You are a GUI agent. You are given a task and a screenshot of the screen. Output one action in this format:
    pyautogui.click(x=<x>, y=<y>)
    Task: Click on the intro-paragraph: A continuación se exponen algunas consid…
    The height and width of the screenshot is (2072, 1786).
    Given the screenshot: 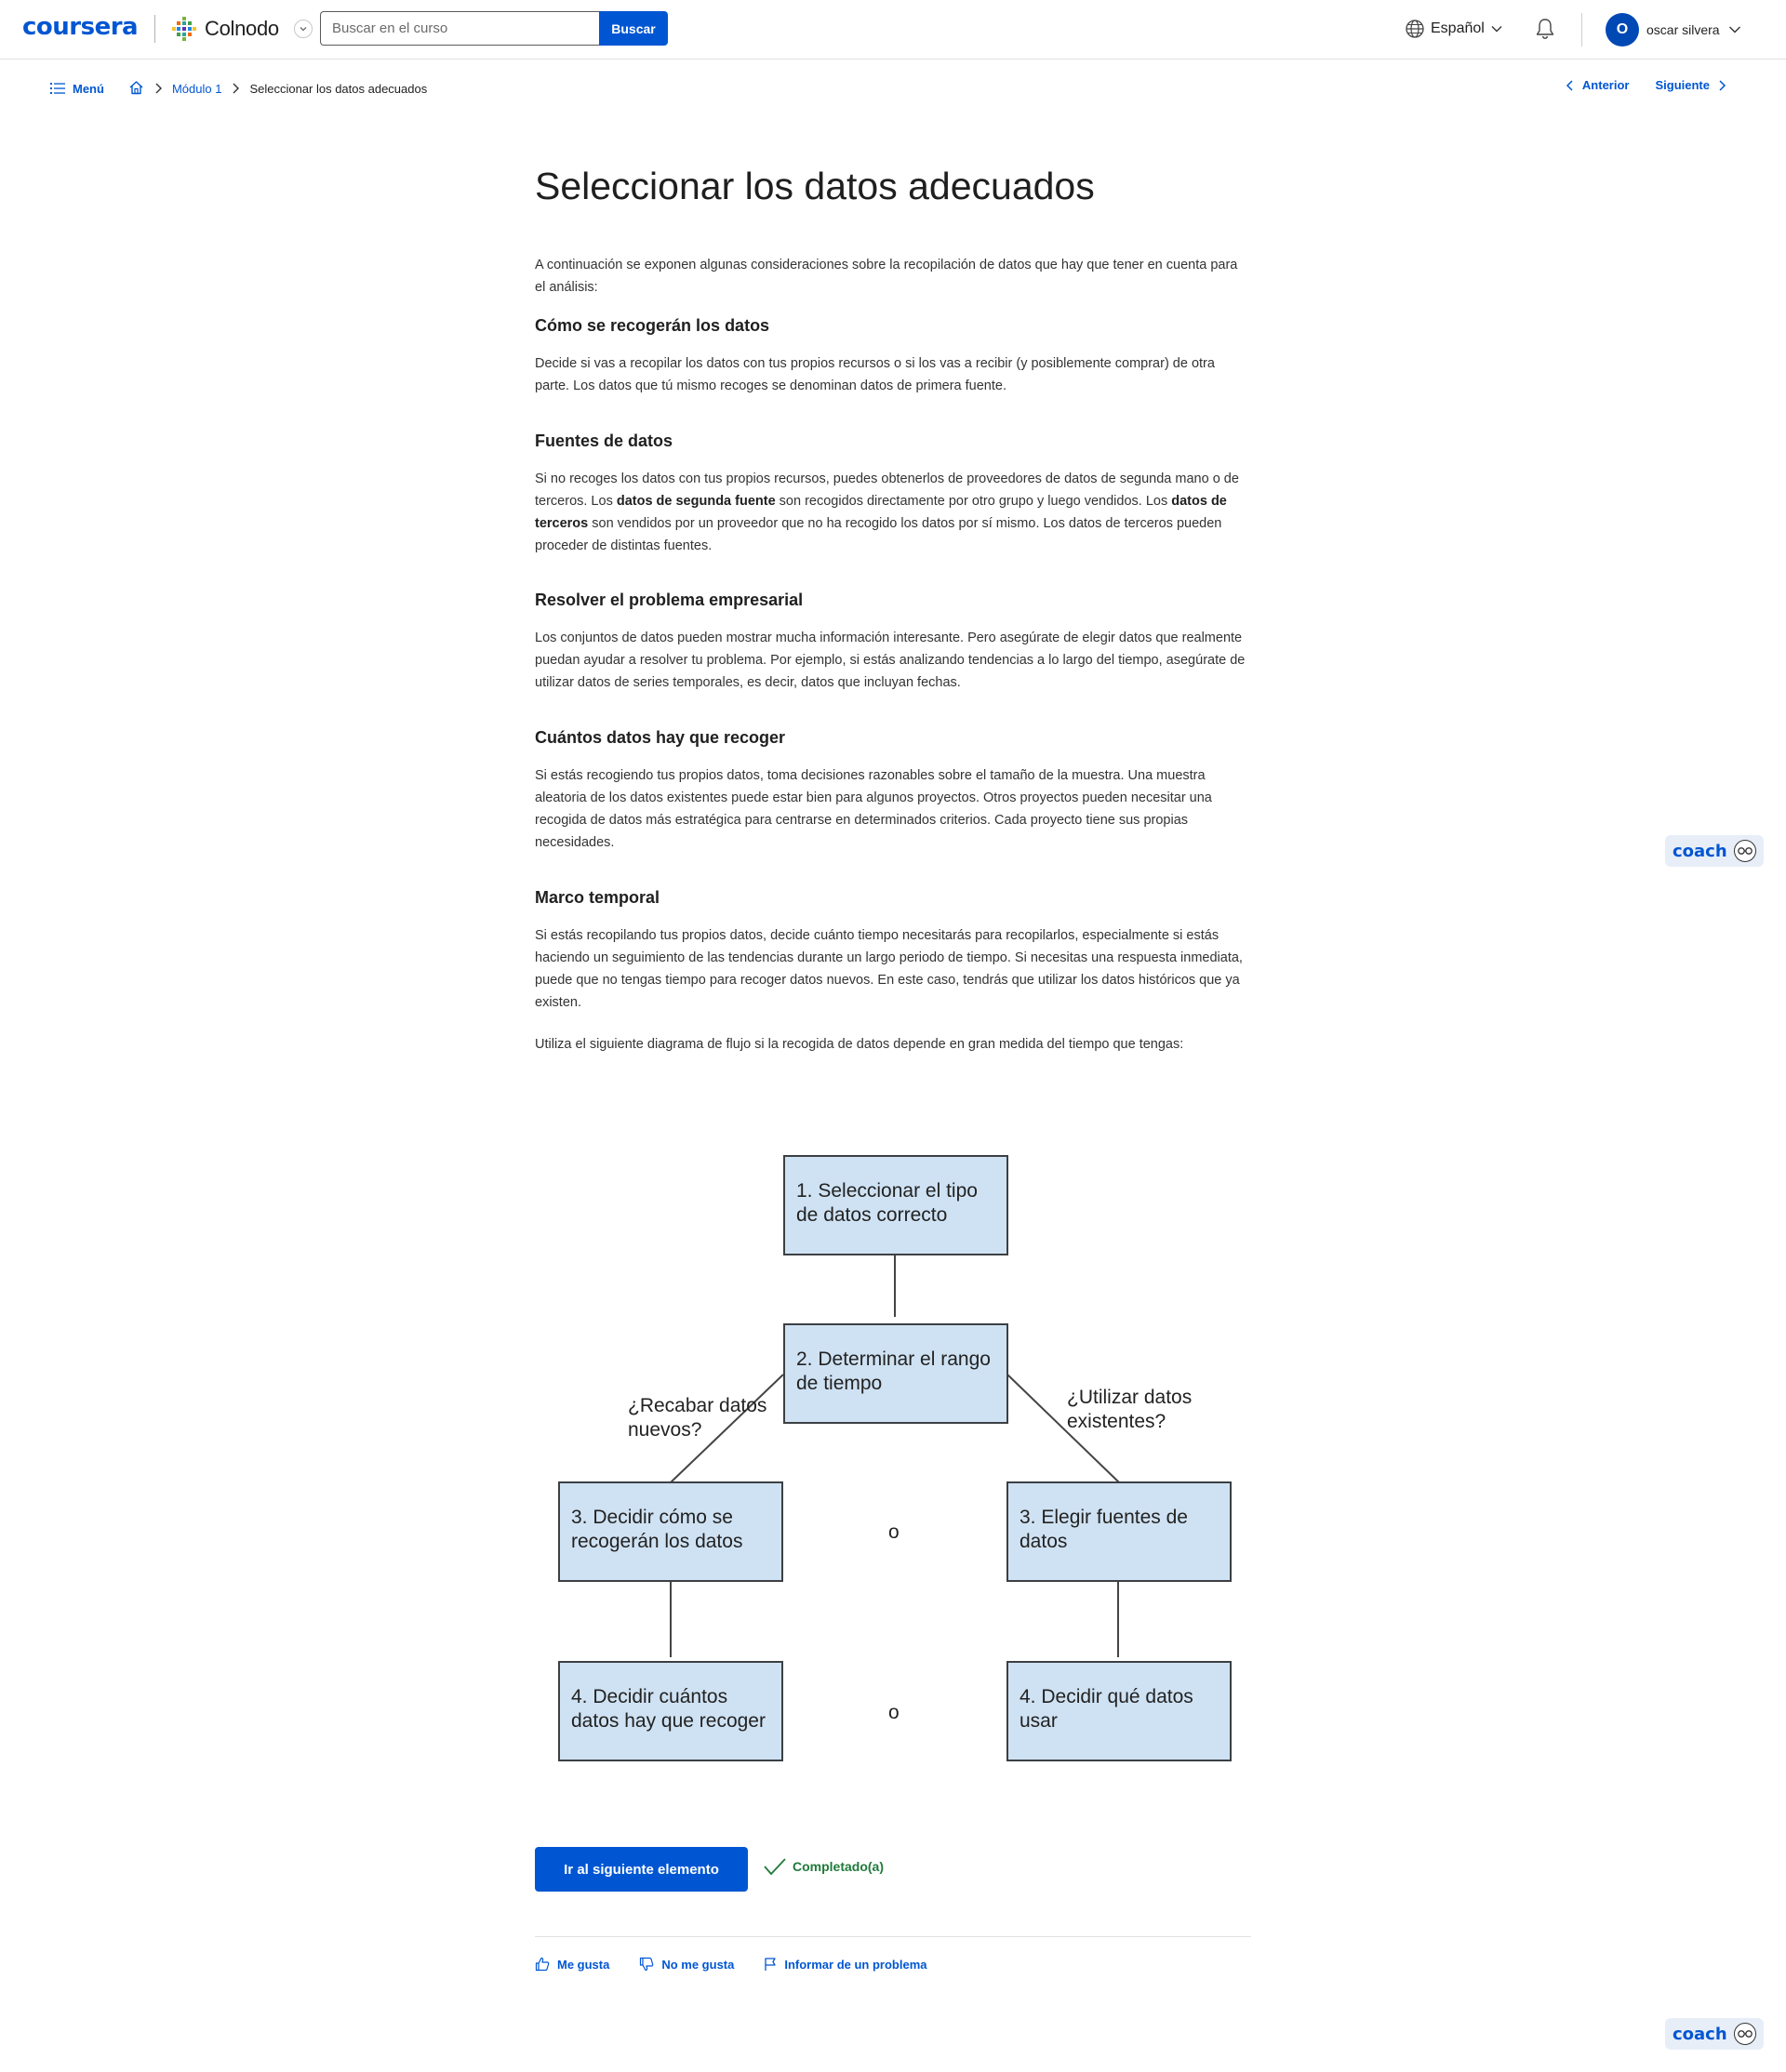 What is the action you would take?
    pyautogui.click(x=886, y=276)
    